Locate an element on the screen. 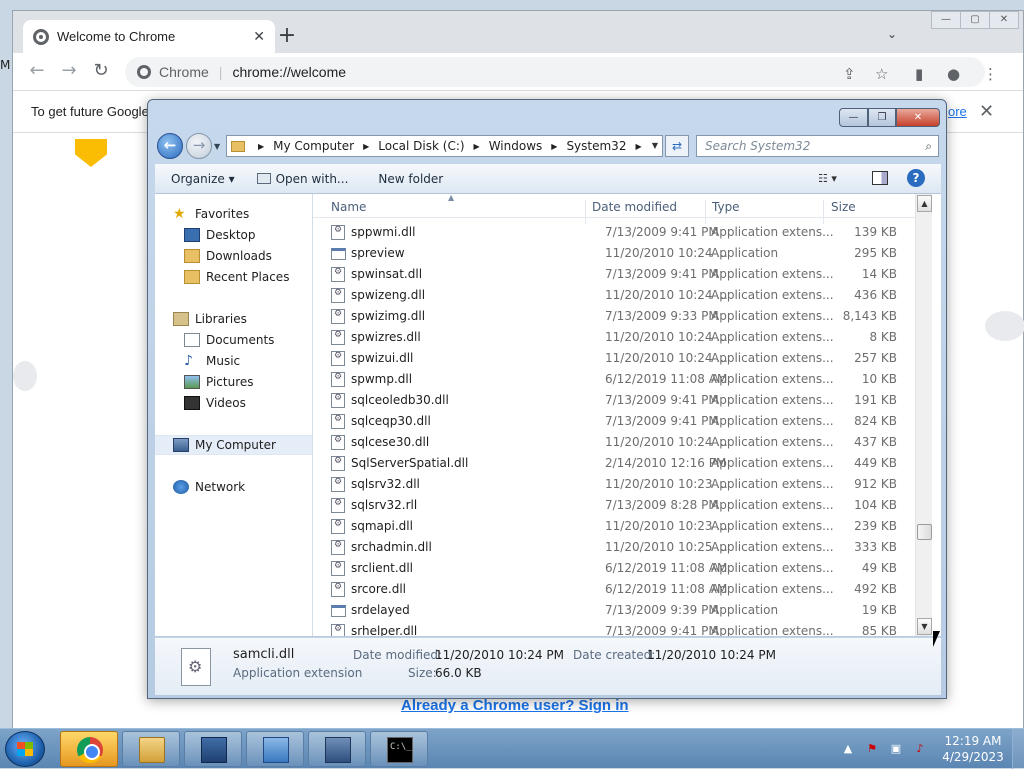 This screenshot has width=1024, height=769. nav-documents: Documents is located at coordinates (233, 340).